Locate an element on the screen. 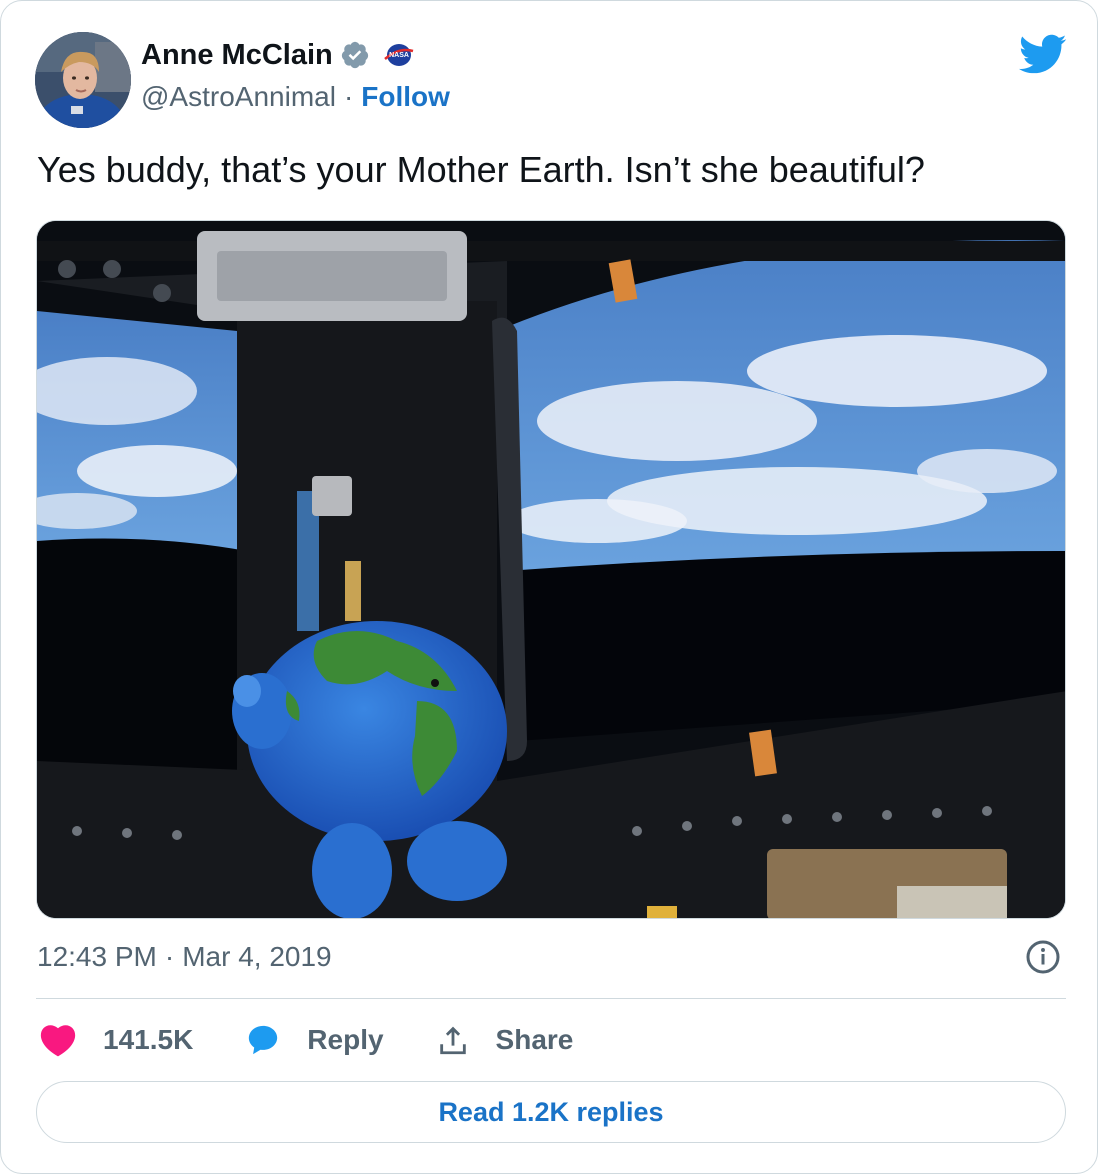 This screenshot has height=1176, width=1100. follow-button: Follow is located at coordinates (405, 97).